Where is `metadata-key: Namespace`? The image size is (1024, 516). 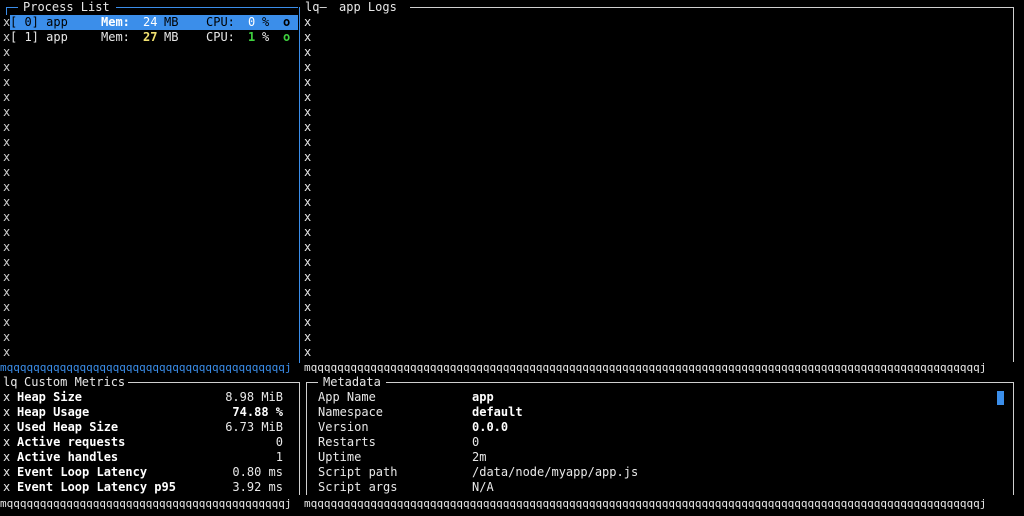
metadata-key: Namespace is located at coordinates (351, 412).